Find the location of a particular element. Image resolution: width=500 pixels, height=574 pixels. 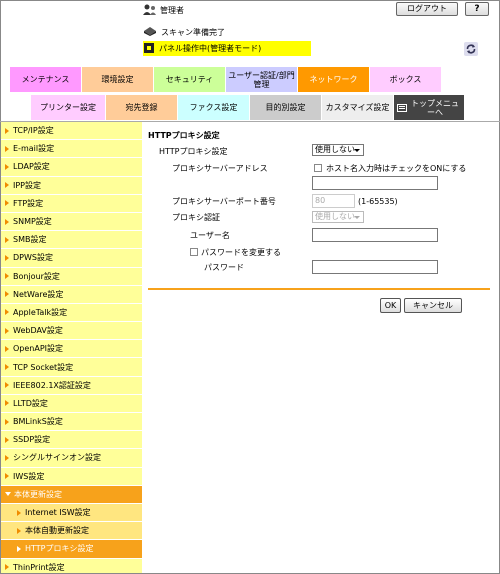

sidebar-item: Internet ISW設定 is located at coordinates (71, 513).